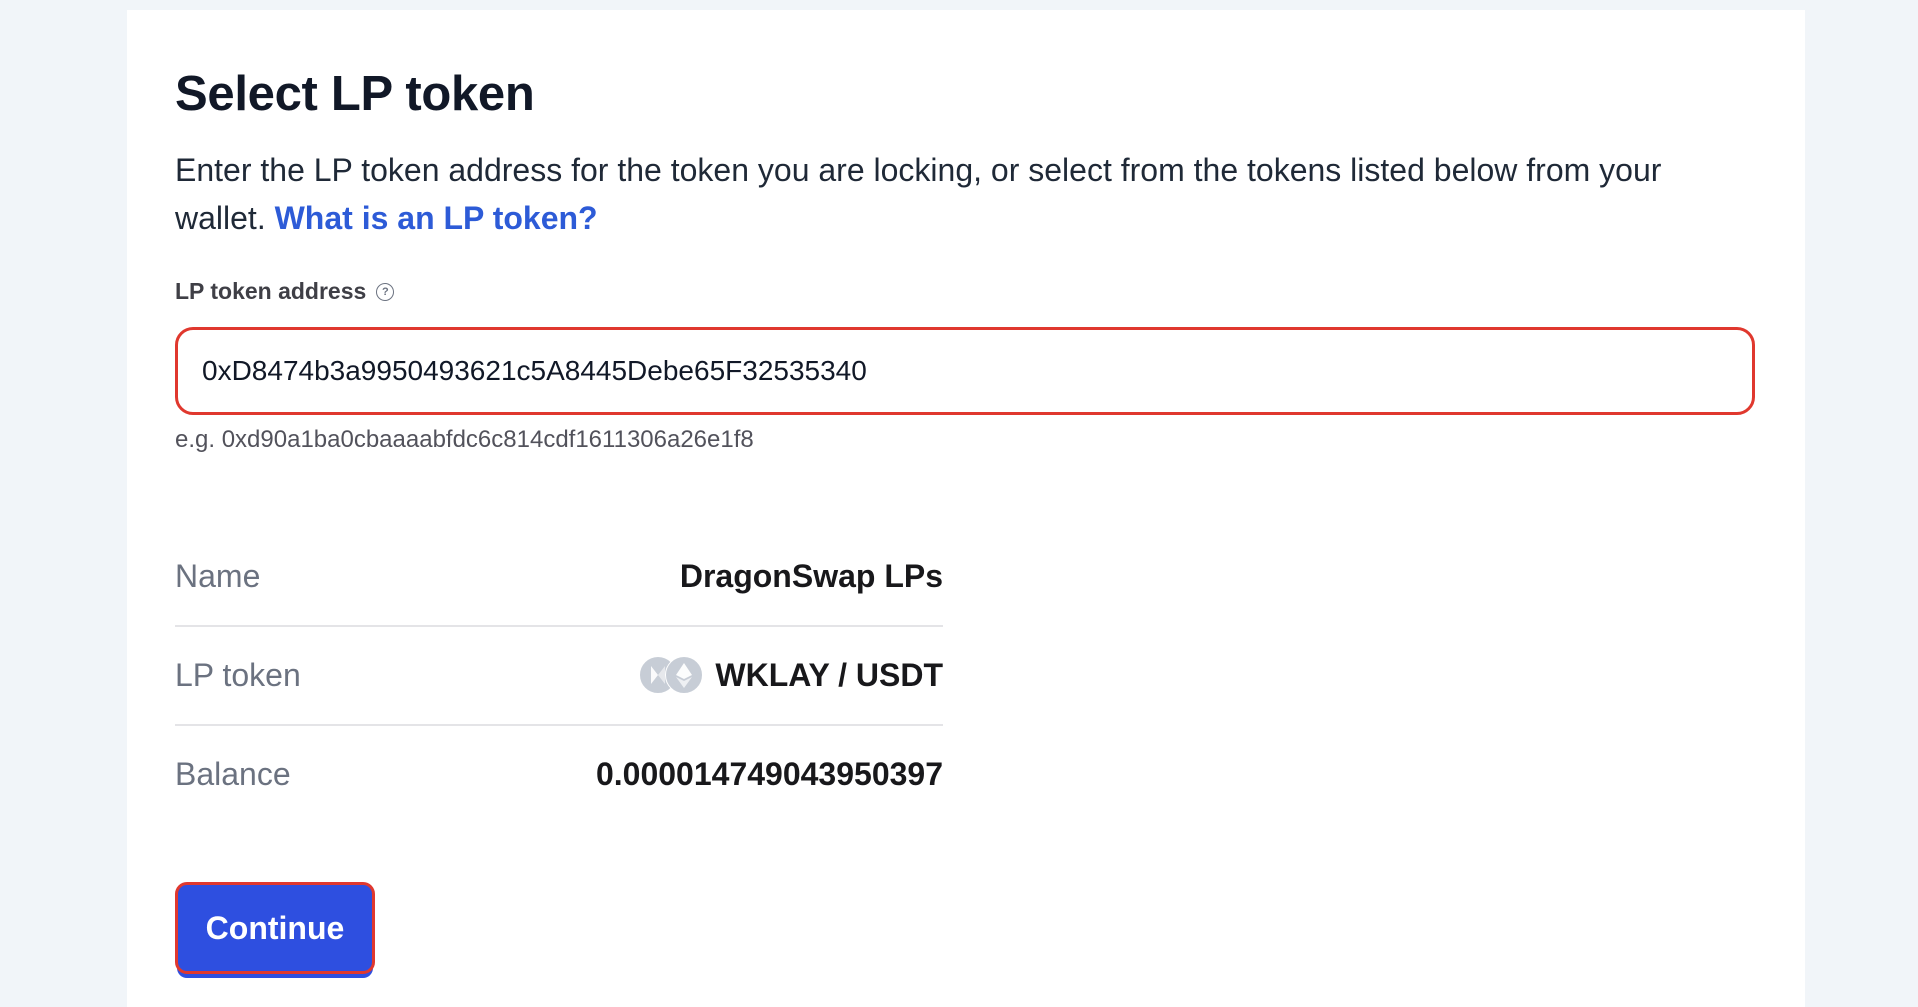  I want to click on page-title: Select LP token, so click(355, 94).